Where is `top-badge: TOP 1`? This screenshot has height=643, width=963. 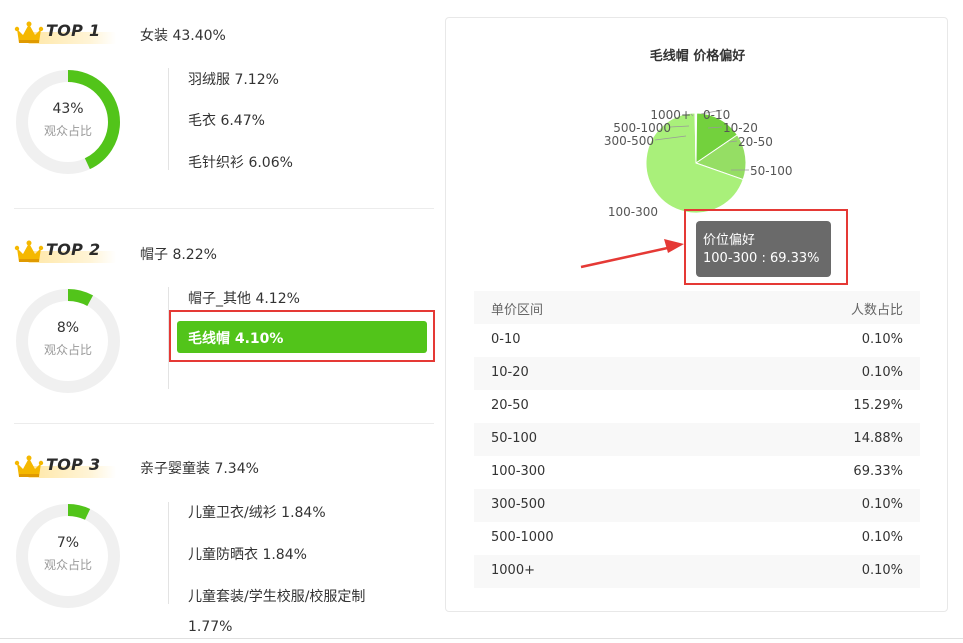 top-badge: TOP 1 is located at coordinates (65, 34).